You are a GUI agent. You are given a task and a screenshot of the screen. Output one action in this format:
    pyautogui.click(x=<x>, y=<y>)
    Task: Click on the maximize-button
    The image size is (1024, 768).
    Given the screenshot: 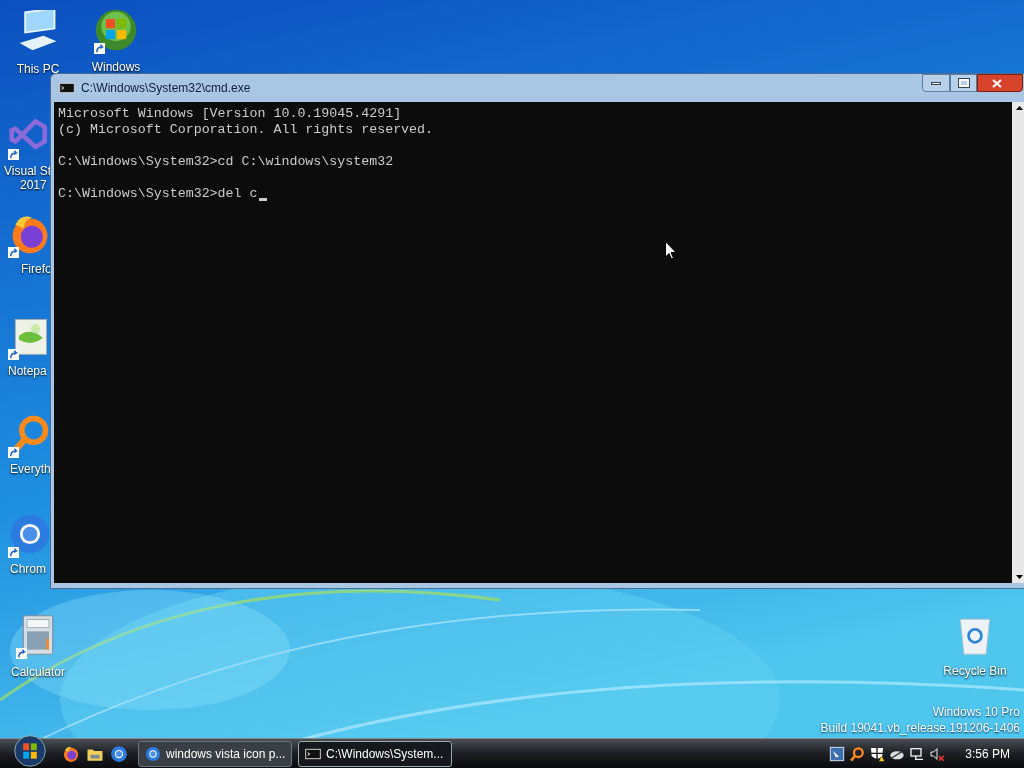 What is the action you would take?
    pyautogui.click(x=963, y=83)
    